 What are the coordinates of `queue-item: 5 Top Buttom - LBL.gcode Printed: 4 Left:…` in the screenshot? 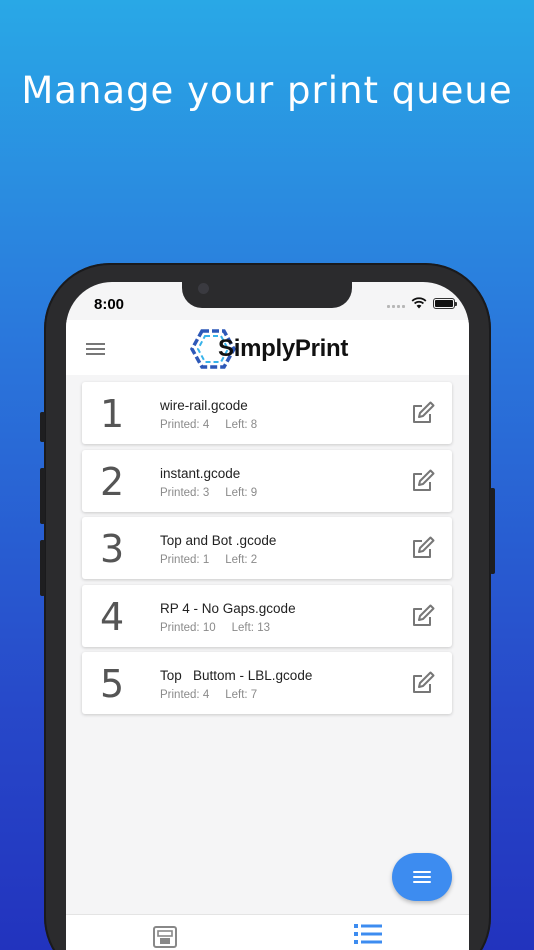 It's located at (267, 683).